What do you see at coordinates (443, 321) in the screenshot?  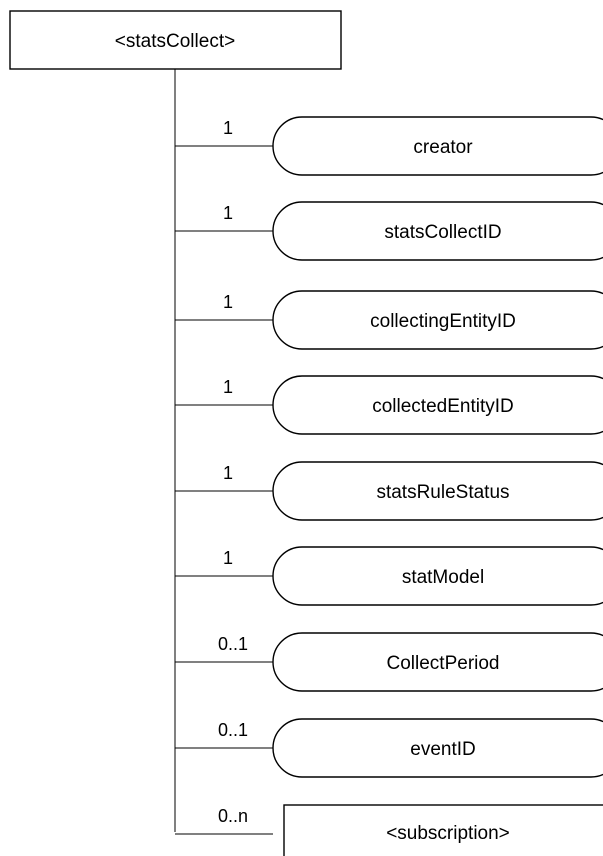 I see `attribute-label: collectingEntityID` at bounding box center [443, 321].